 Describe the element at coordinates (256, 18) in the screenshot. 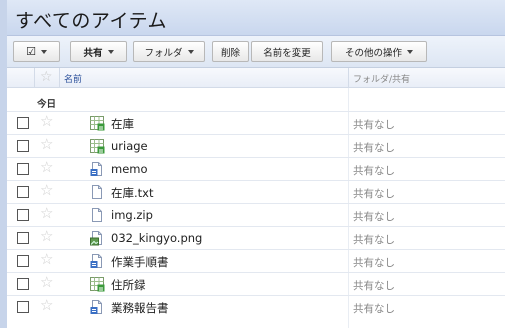

I see `page-header: すべてのアイテム` at that location.